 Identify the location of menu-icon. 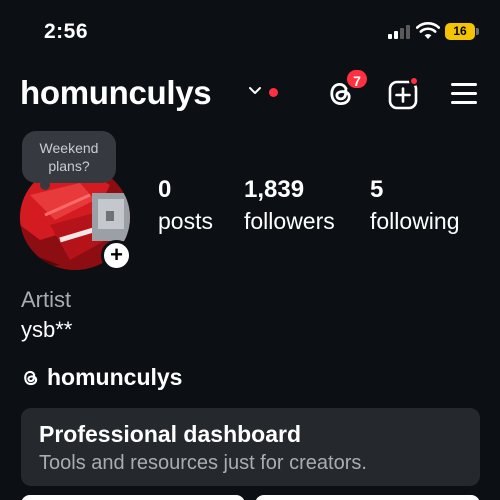
(465, 93).